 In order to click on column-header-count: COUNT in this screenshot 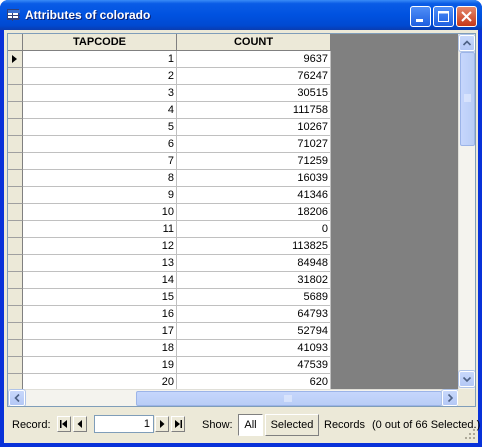, I will do `click(254, 42)`.